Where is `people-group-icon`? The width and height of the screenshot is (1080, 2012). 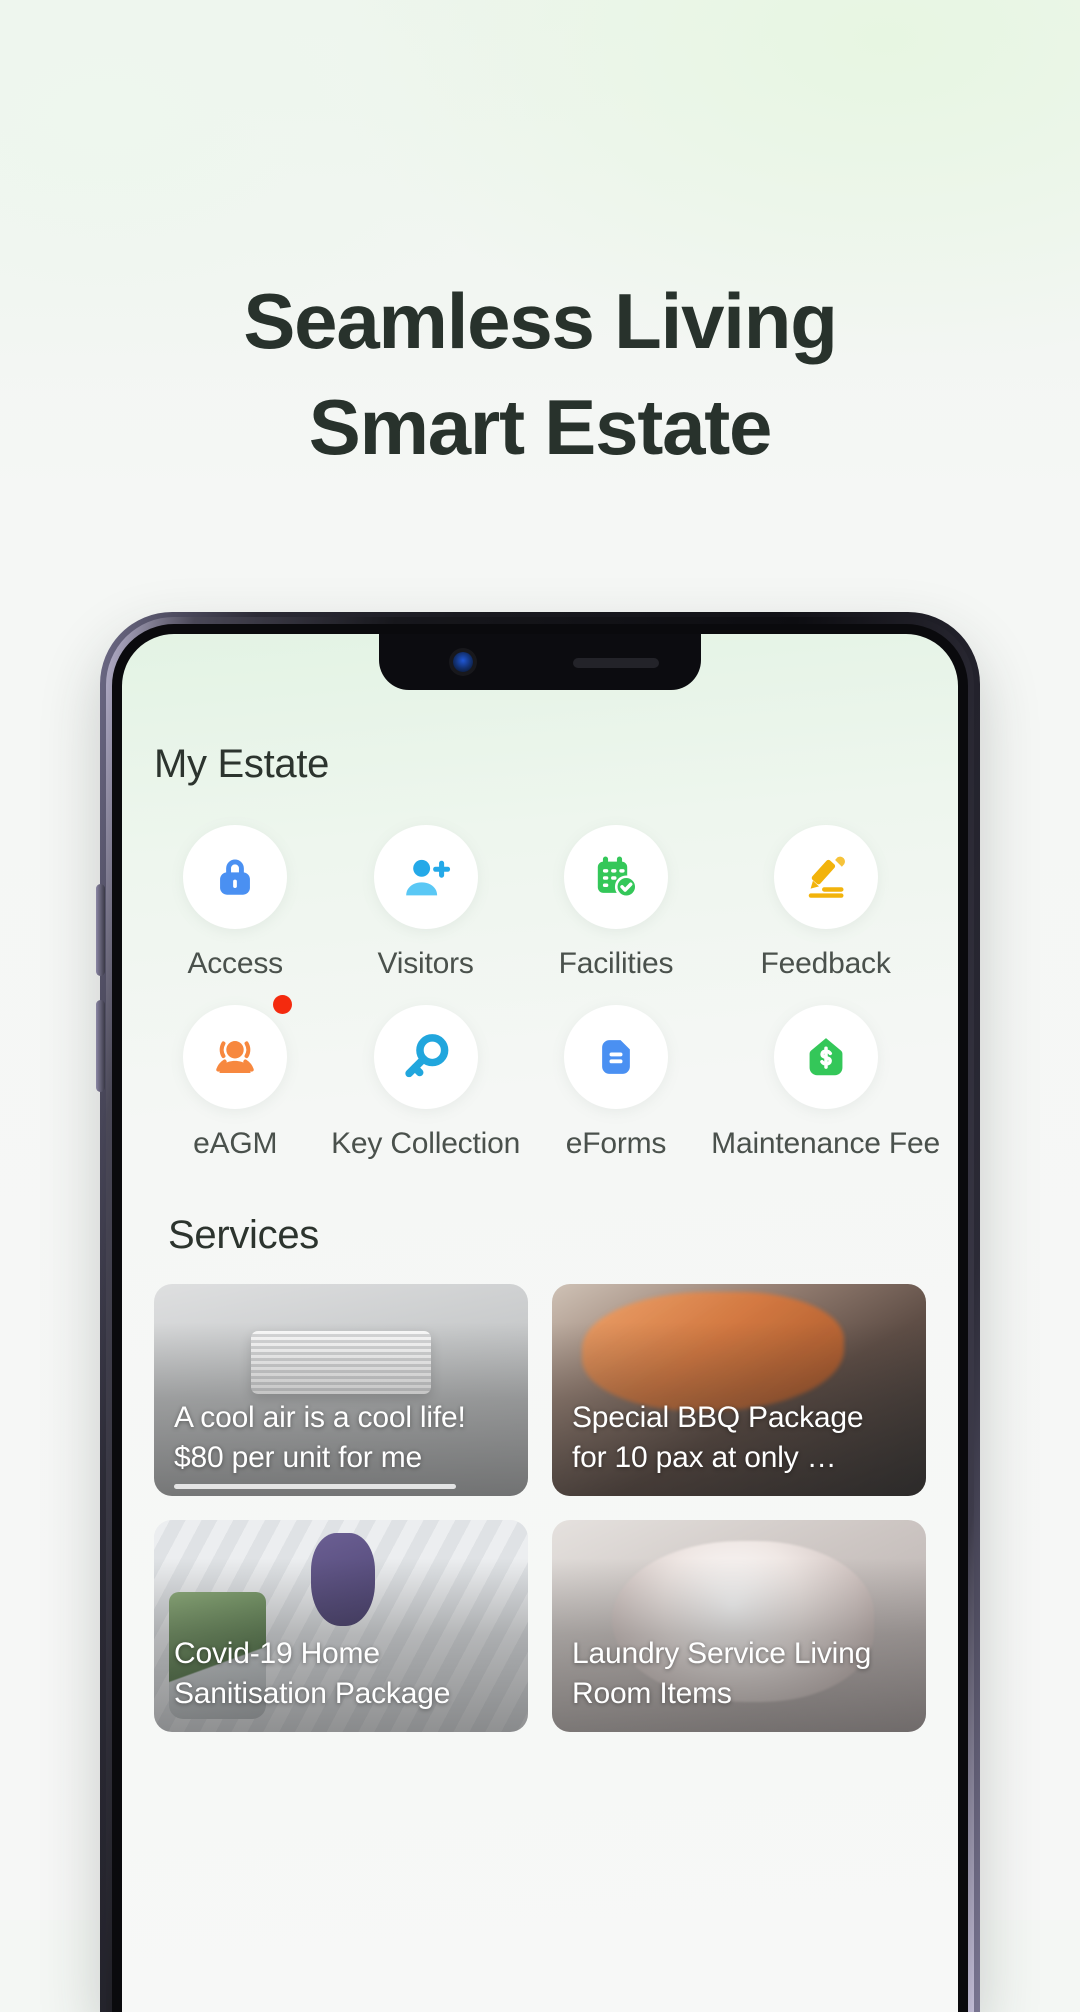 people-group-icon is located at coordinates (235, 1057).